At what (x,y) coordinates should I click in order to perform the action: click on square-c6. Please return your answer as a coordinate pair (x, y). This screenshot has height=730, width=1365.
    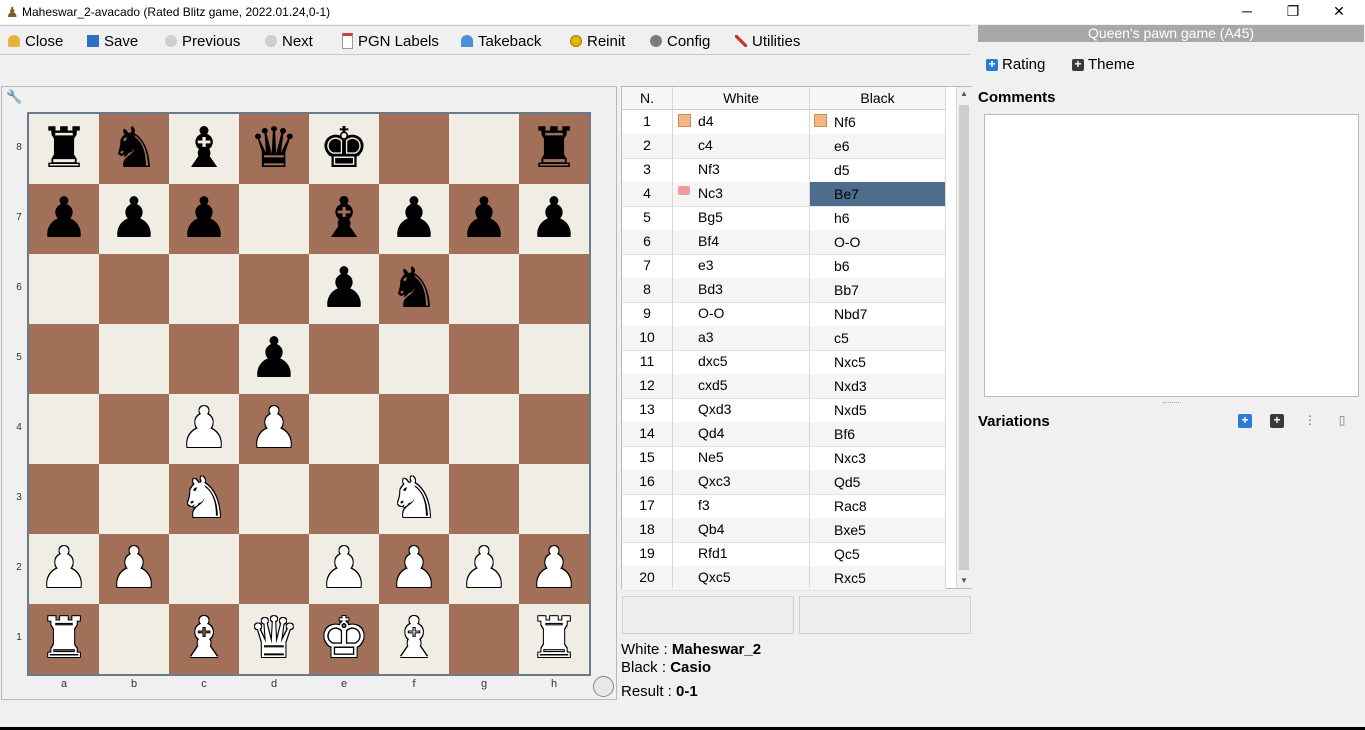
    Looking at the image, I should click on (204, 289).